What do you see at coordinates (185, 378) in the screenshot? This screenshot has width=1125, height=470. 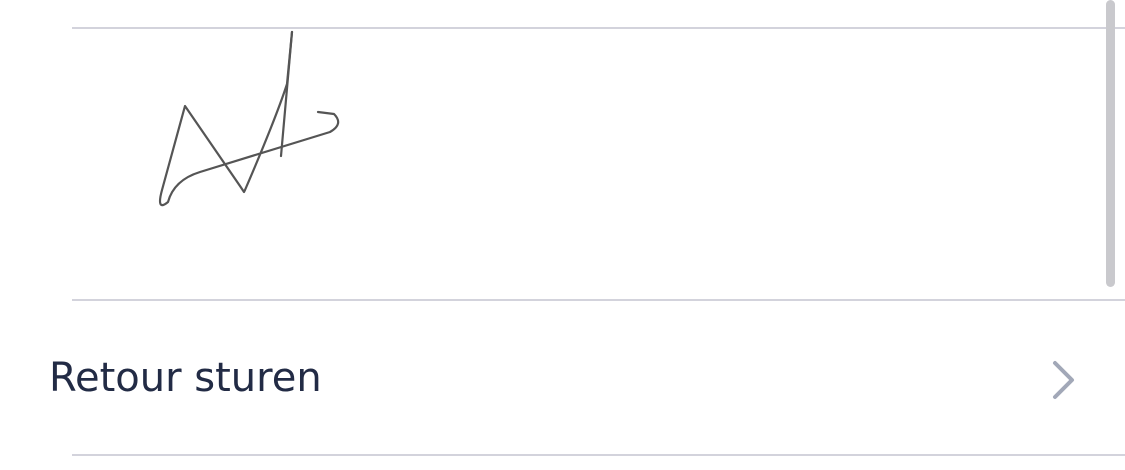 I see `return-label: Retour sturen` at bounding box center [185, 378].